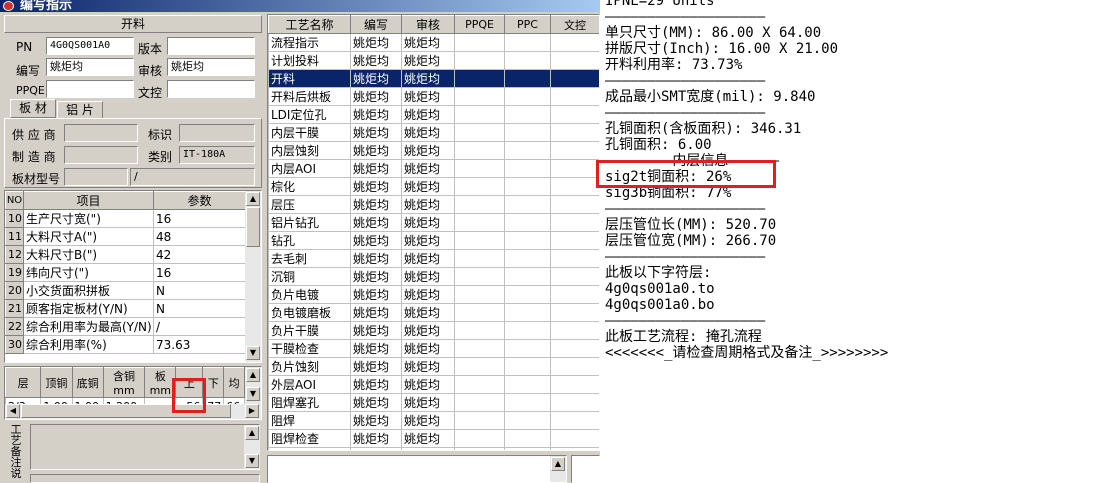  Describe the element at coordinates (88, 200) in the screenshot. I see `param-header-item: 项目` at that location.